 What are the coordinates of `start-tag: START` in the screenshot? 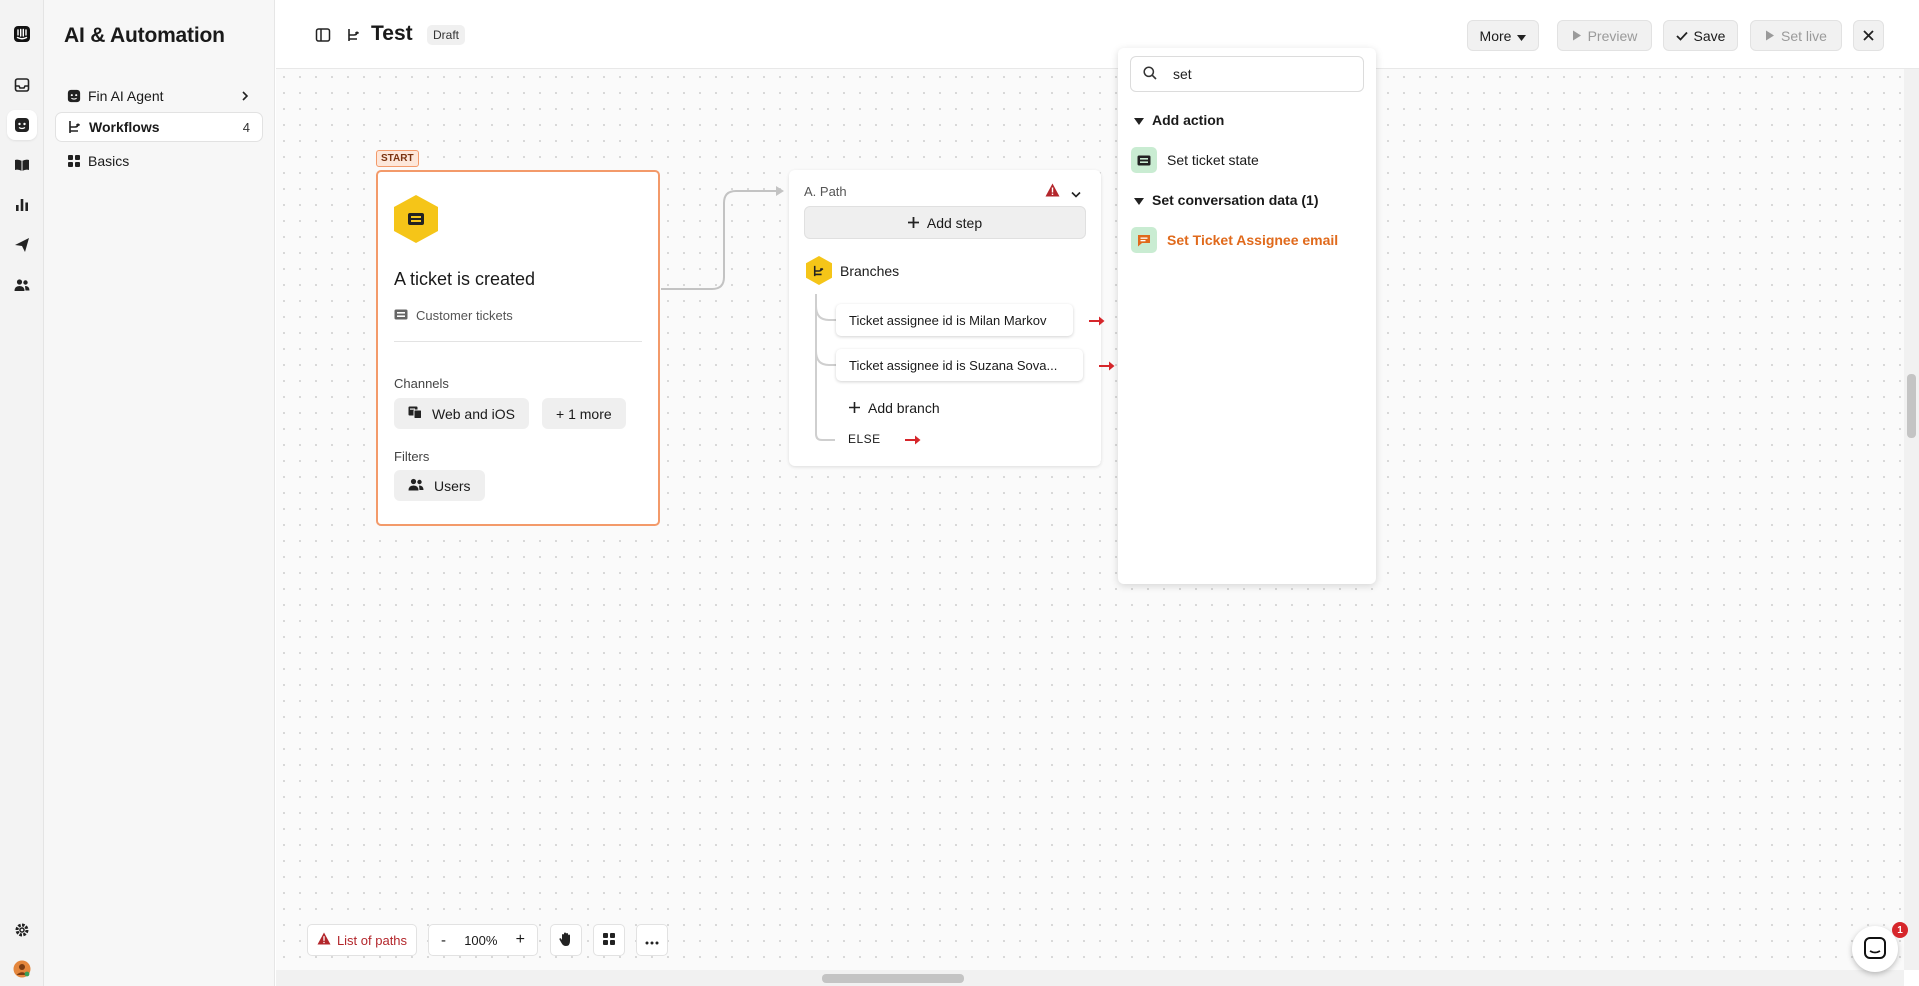 It's located at (397, 158).